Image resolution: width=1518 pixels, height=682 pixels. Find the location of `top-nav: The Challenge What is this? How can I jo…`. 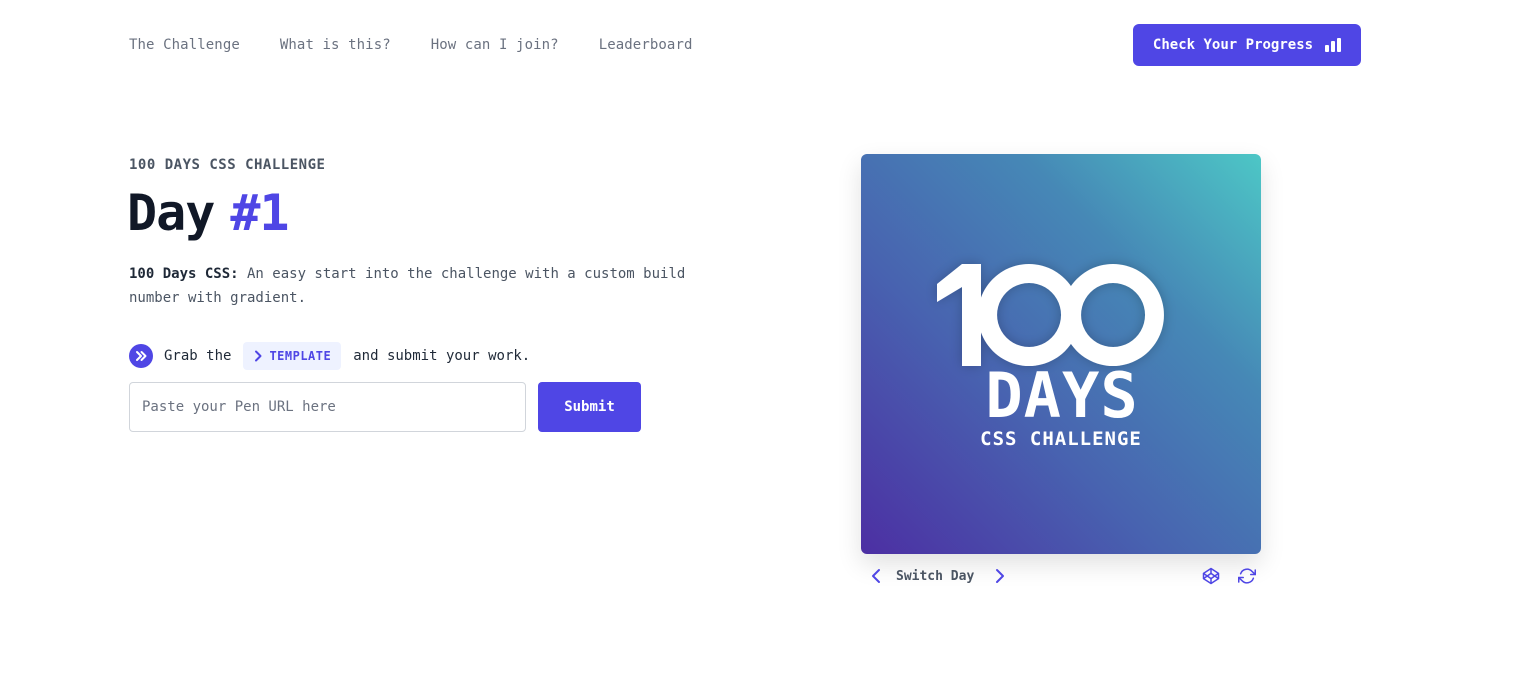

top-nav: The Challenge What is this? How can I jo… is located at coordinates (431, 45).